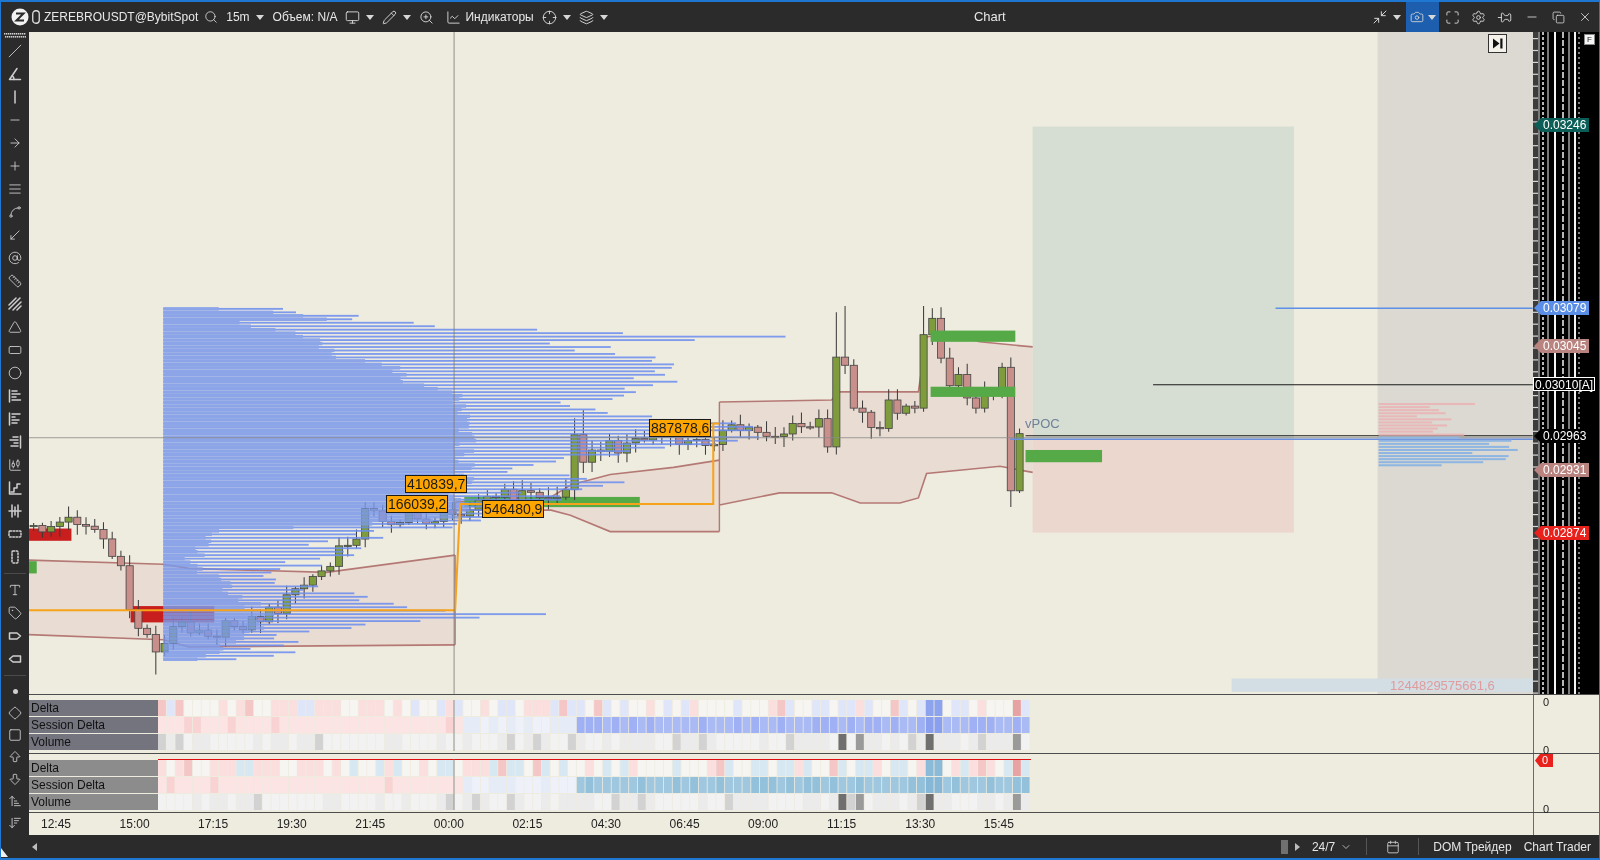 The image size is (1600, 860). What do you see at coordinates (1416, 17) in the screenshot?
I see `camera-icon` at bounding box center [1416, 17].